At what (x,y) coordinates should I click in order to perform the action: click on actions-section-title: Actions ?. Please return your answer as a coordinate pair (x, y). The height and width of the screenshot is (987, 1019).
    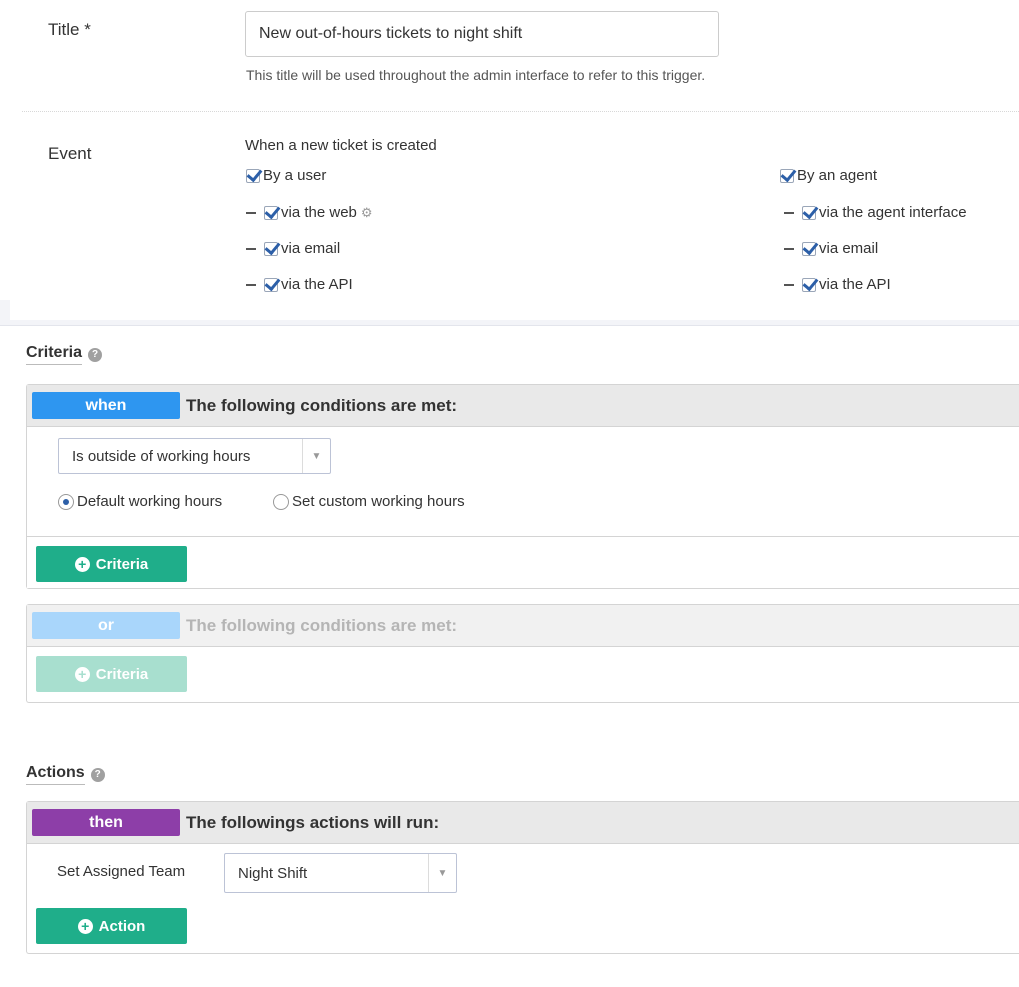
    Looking at the image, I should click on (65, 774).